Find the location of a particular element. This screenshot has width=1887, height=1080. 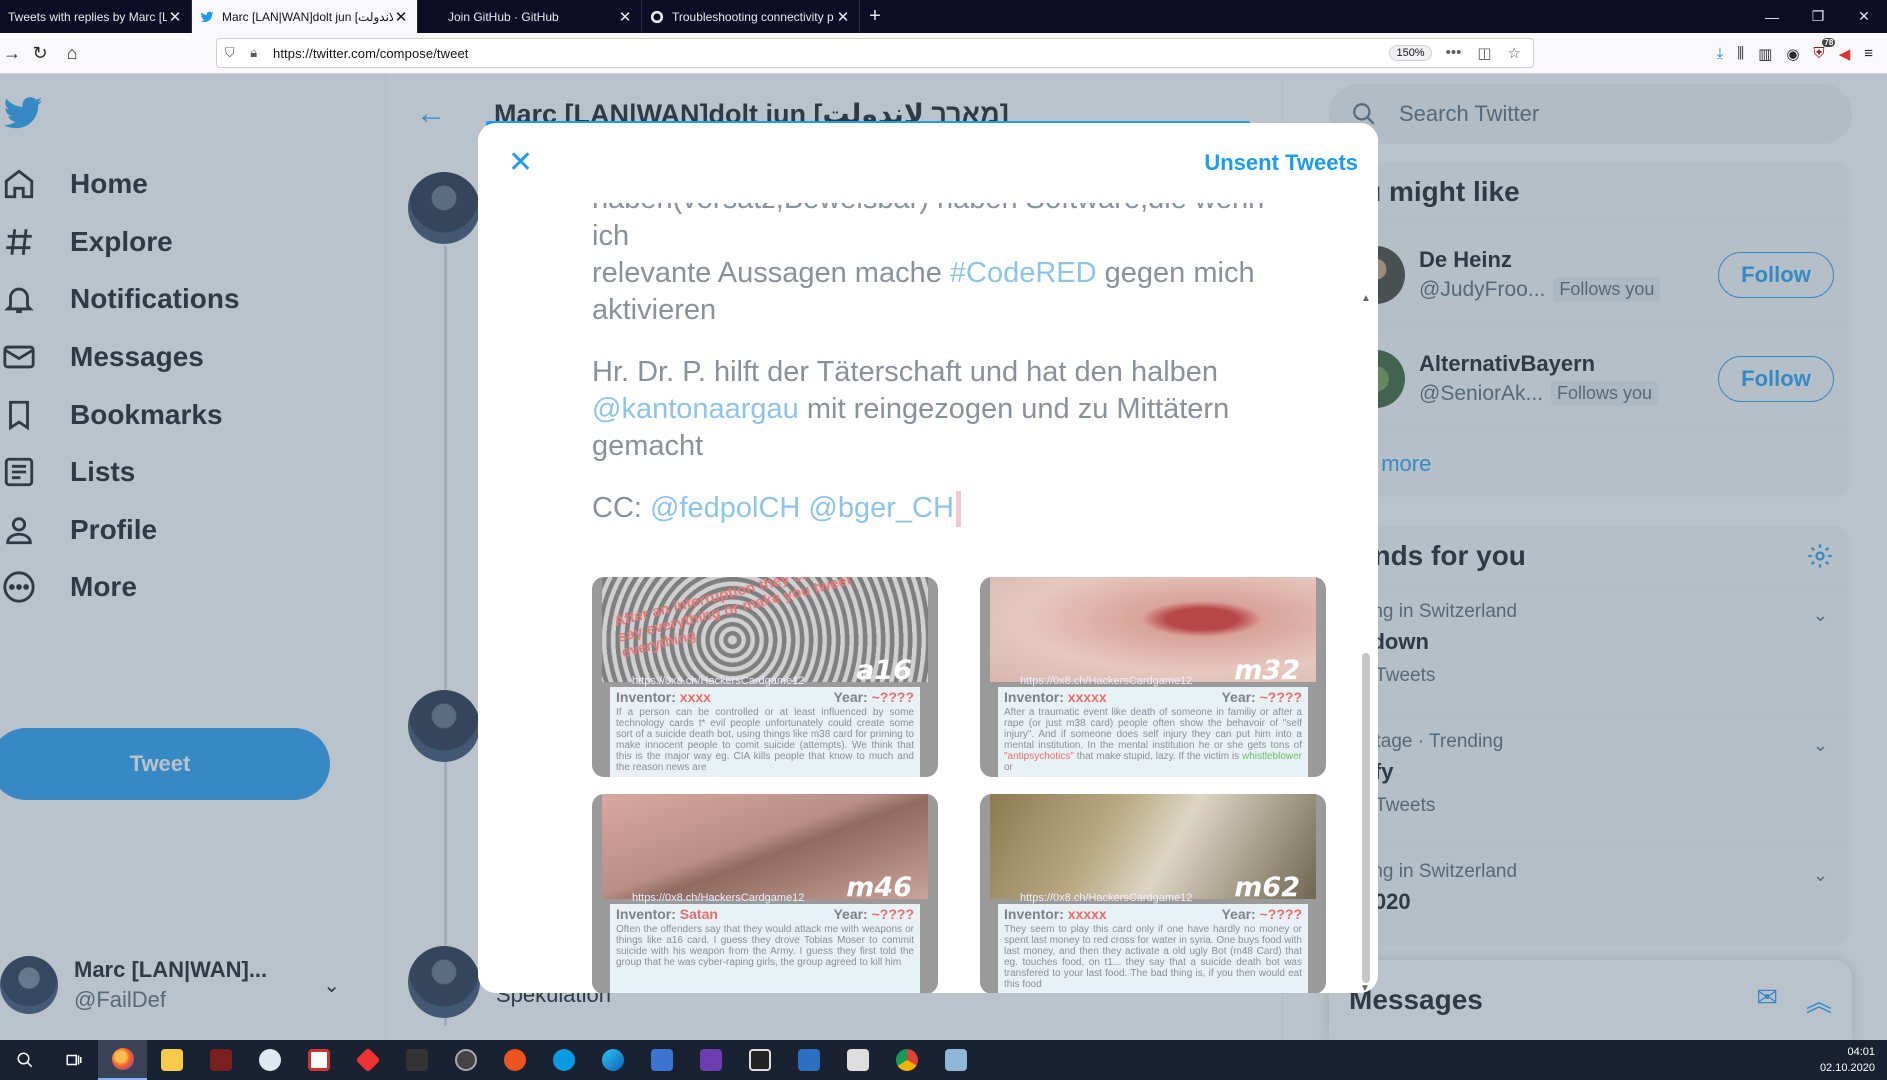

lock-icon: 🔒︎ is located at coordinates (253, 53).